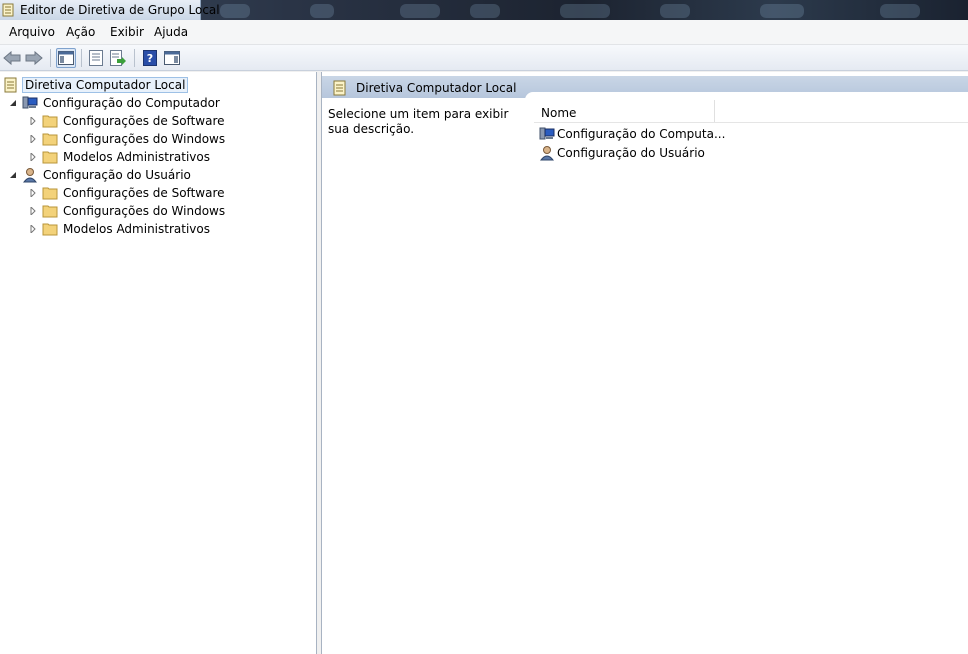  I want to click on details-title: Diretiva Computador Local, so click(436, 88).